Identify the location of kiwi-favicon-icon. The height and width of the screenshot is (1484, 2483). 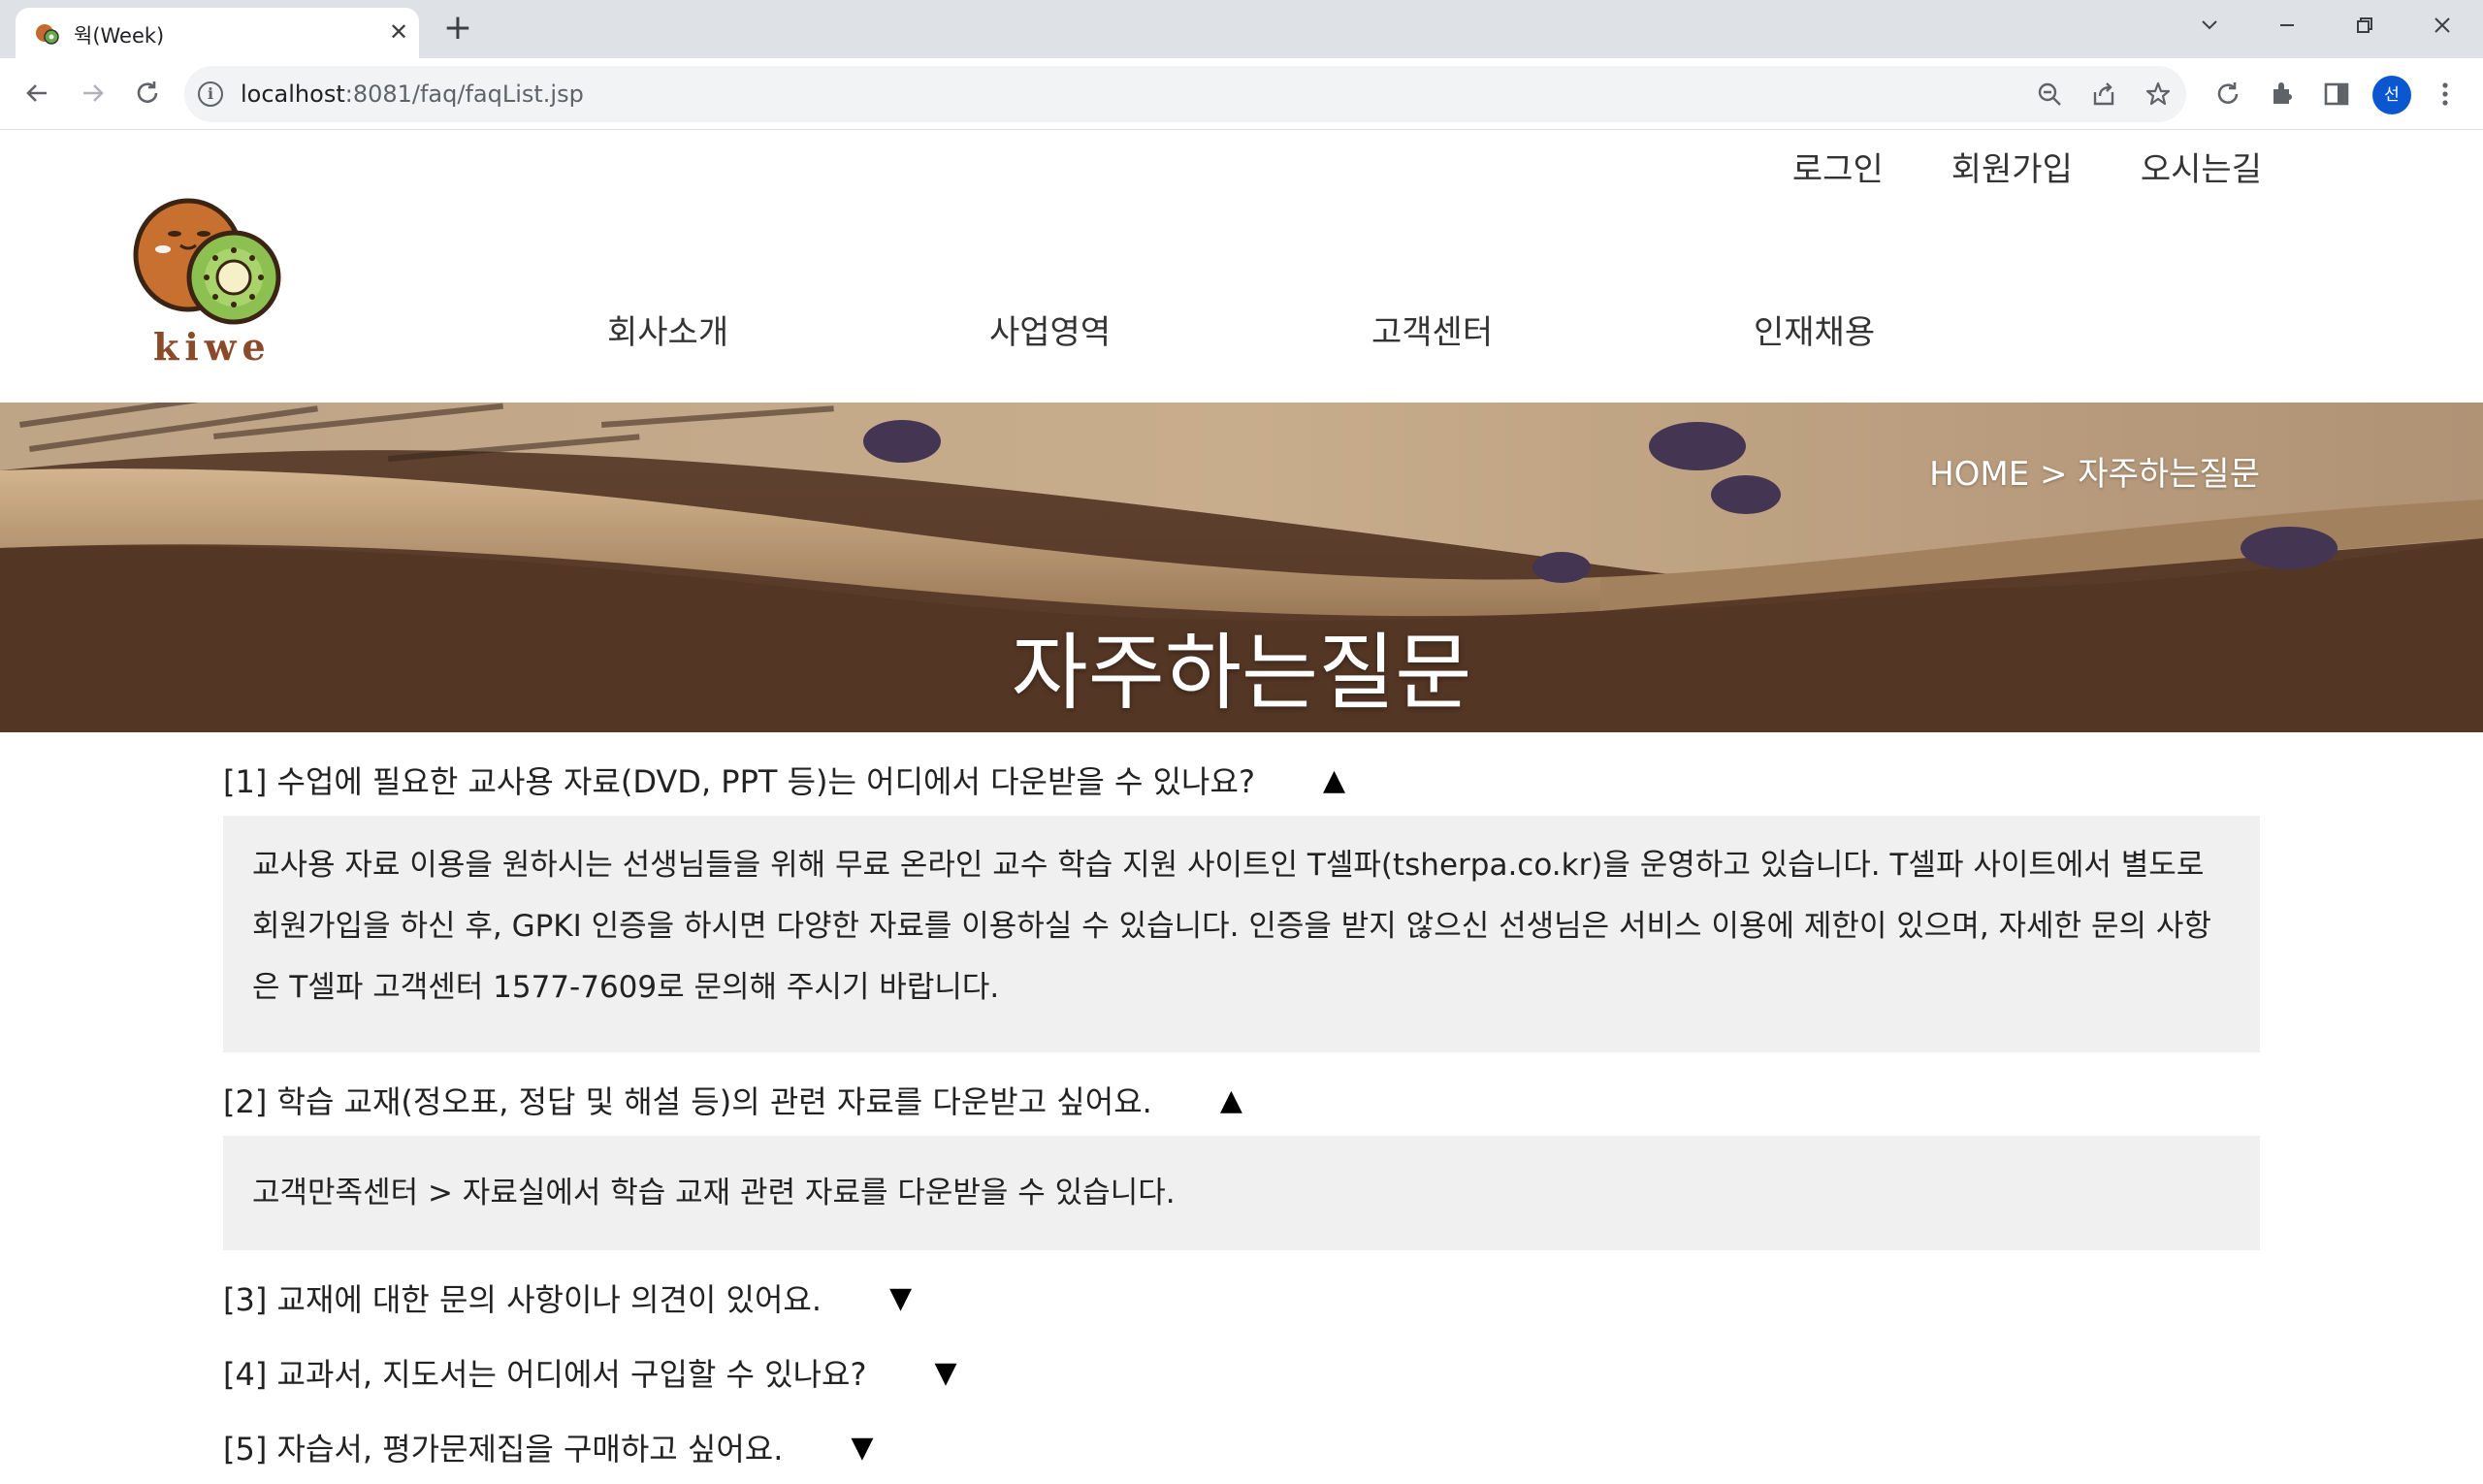
(48, 34).